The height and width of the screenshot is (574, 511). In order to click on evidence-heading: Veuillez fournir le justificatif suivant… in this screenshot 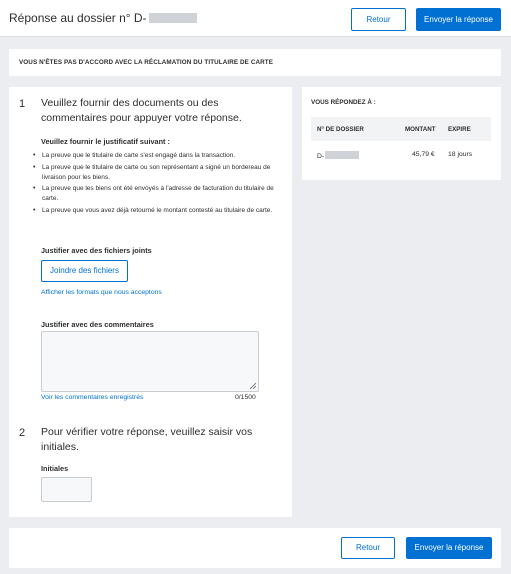, I will do `click(105, 141)`.